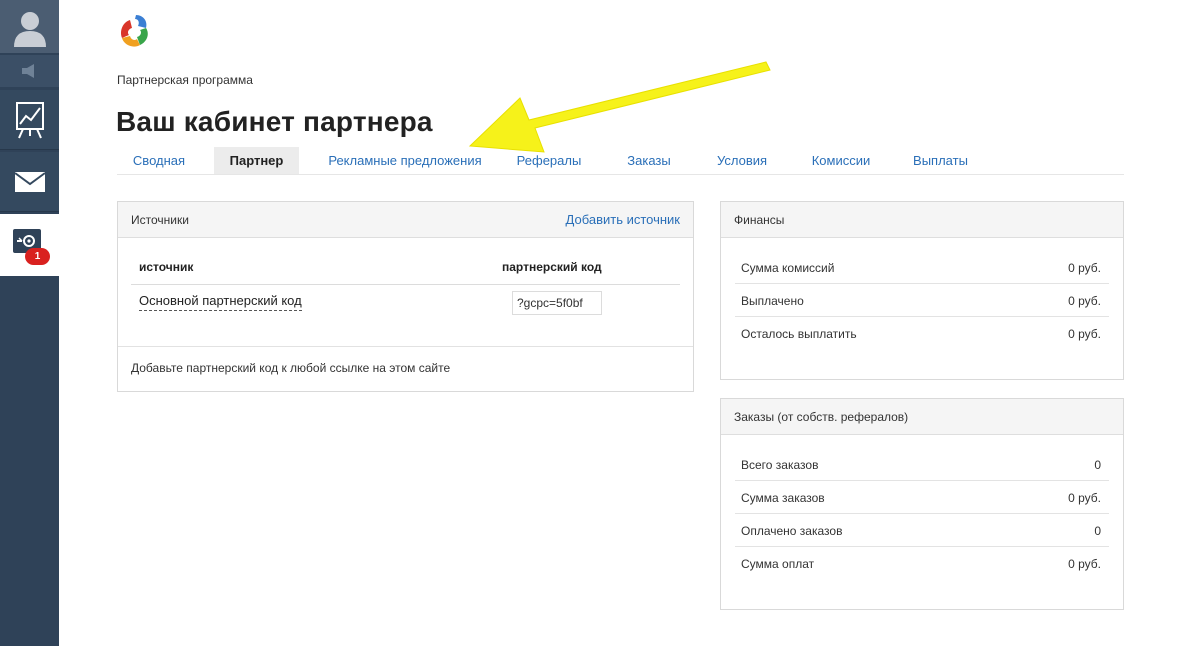 This screenshot has width=1199, height=646. Describe the element at coordinates (29, 245) in the screenshot. I see `partner-settings-icon: 1` at that location.